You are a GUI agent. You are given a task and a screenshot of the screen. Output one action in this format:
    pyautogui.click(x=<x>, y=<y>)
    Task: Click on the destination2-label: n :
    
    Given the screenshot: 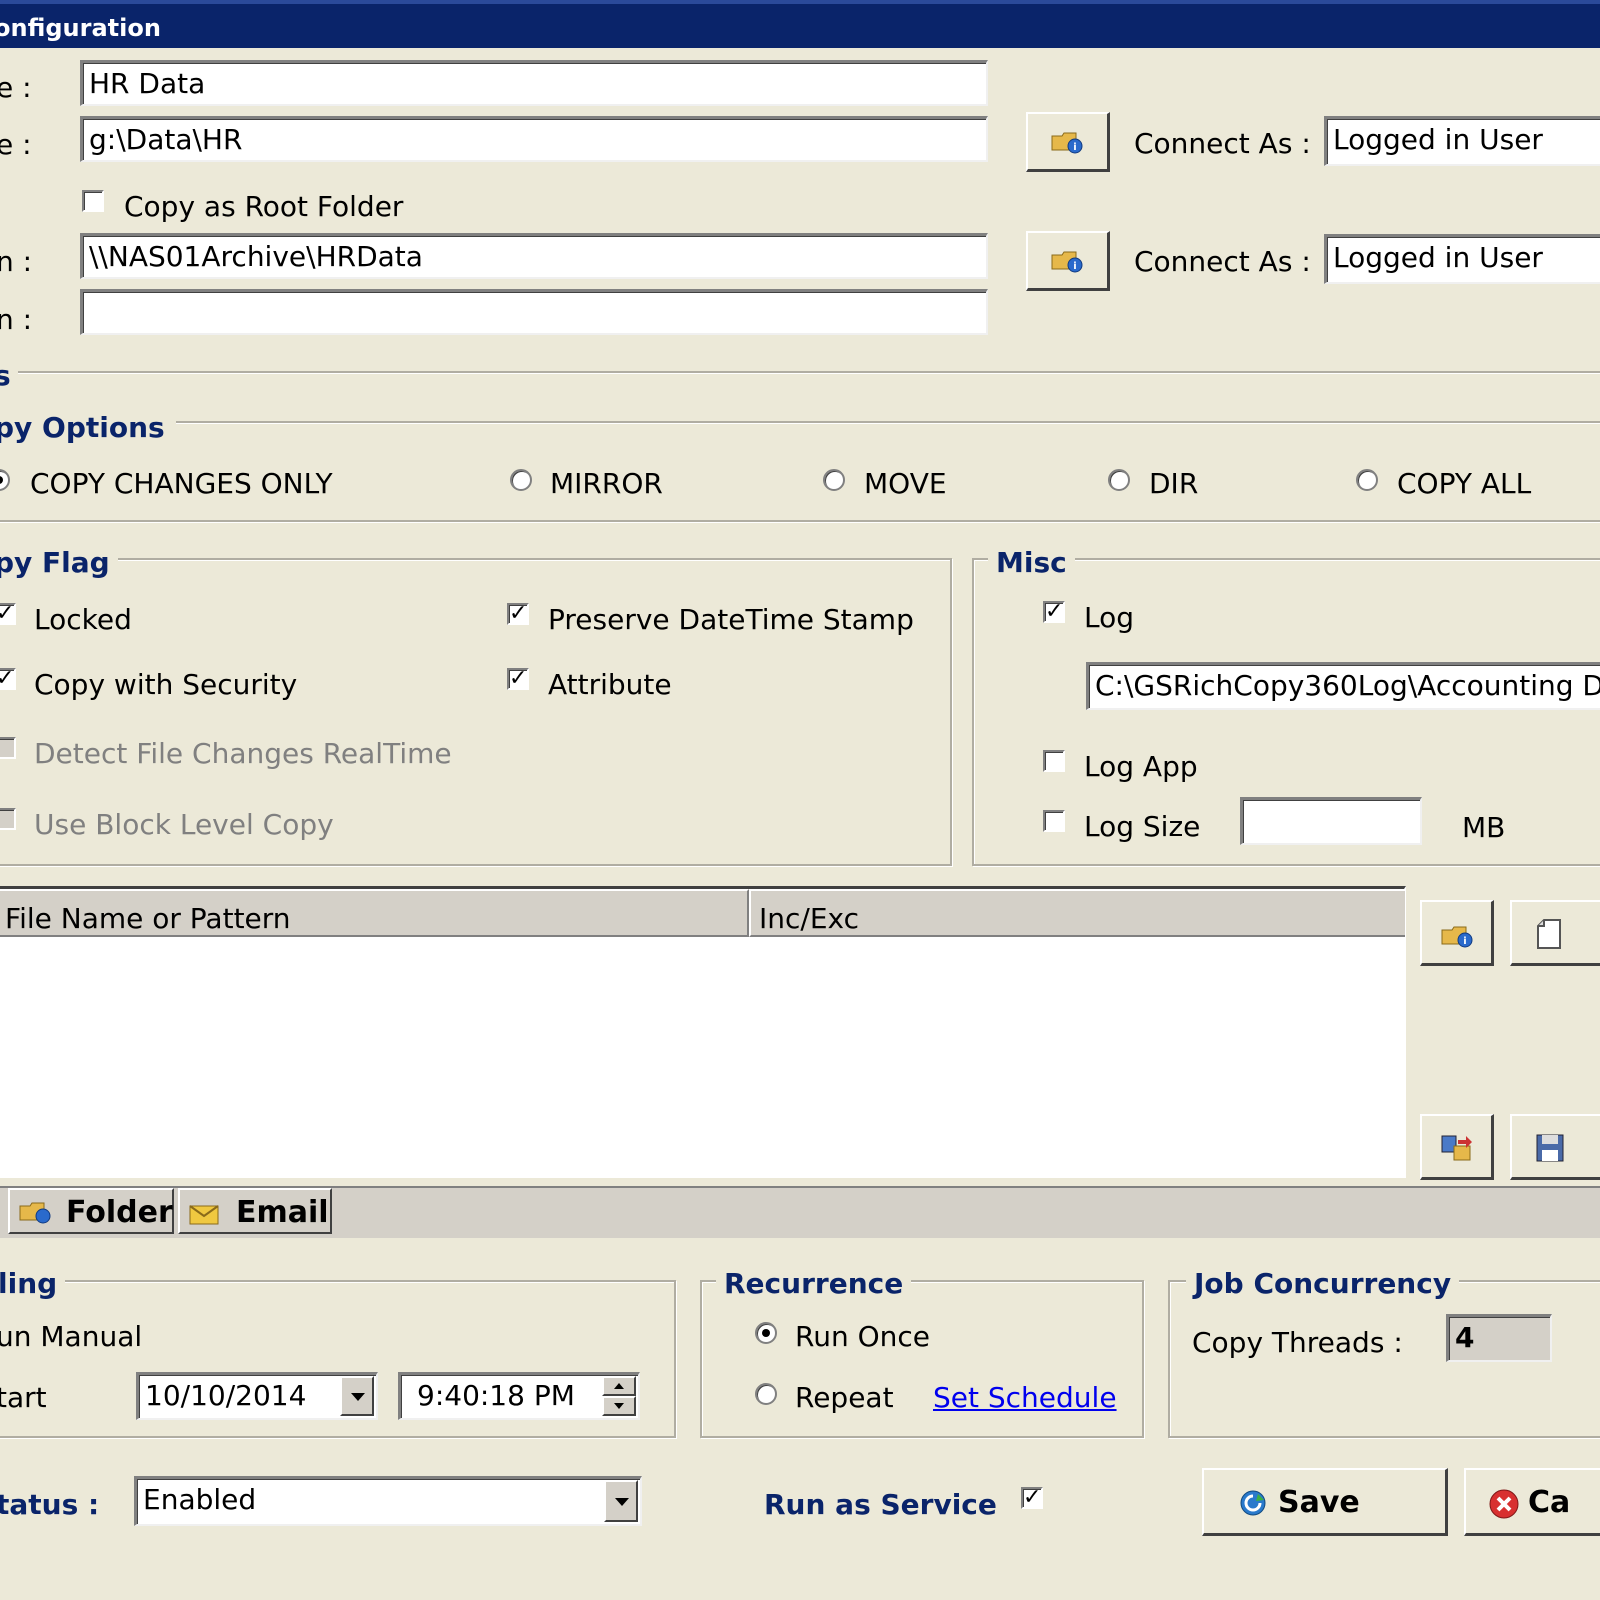 What is the action you would take?
    pyautogui.click(x=16, y=319)
    